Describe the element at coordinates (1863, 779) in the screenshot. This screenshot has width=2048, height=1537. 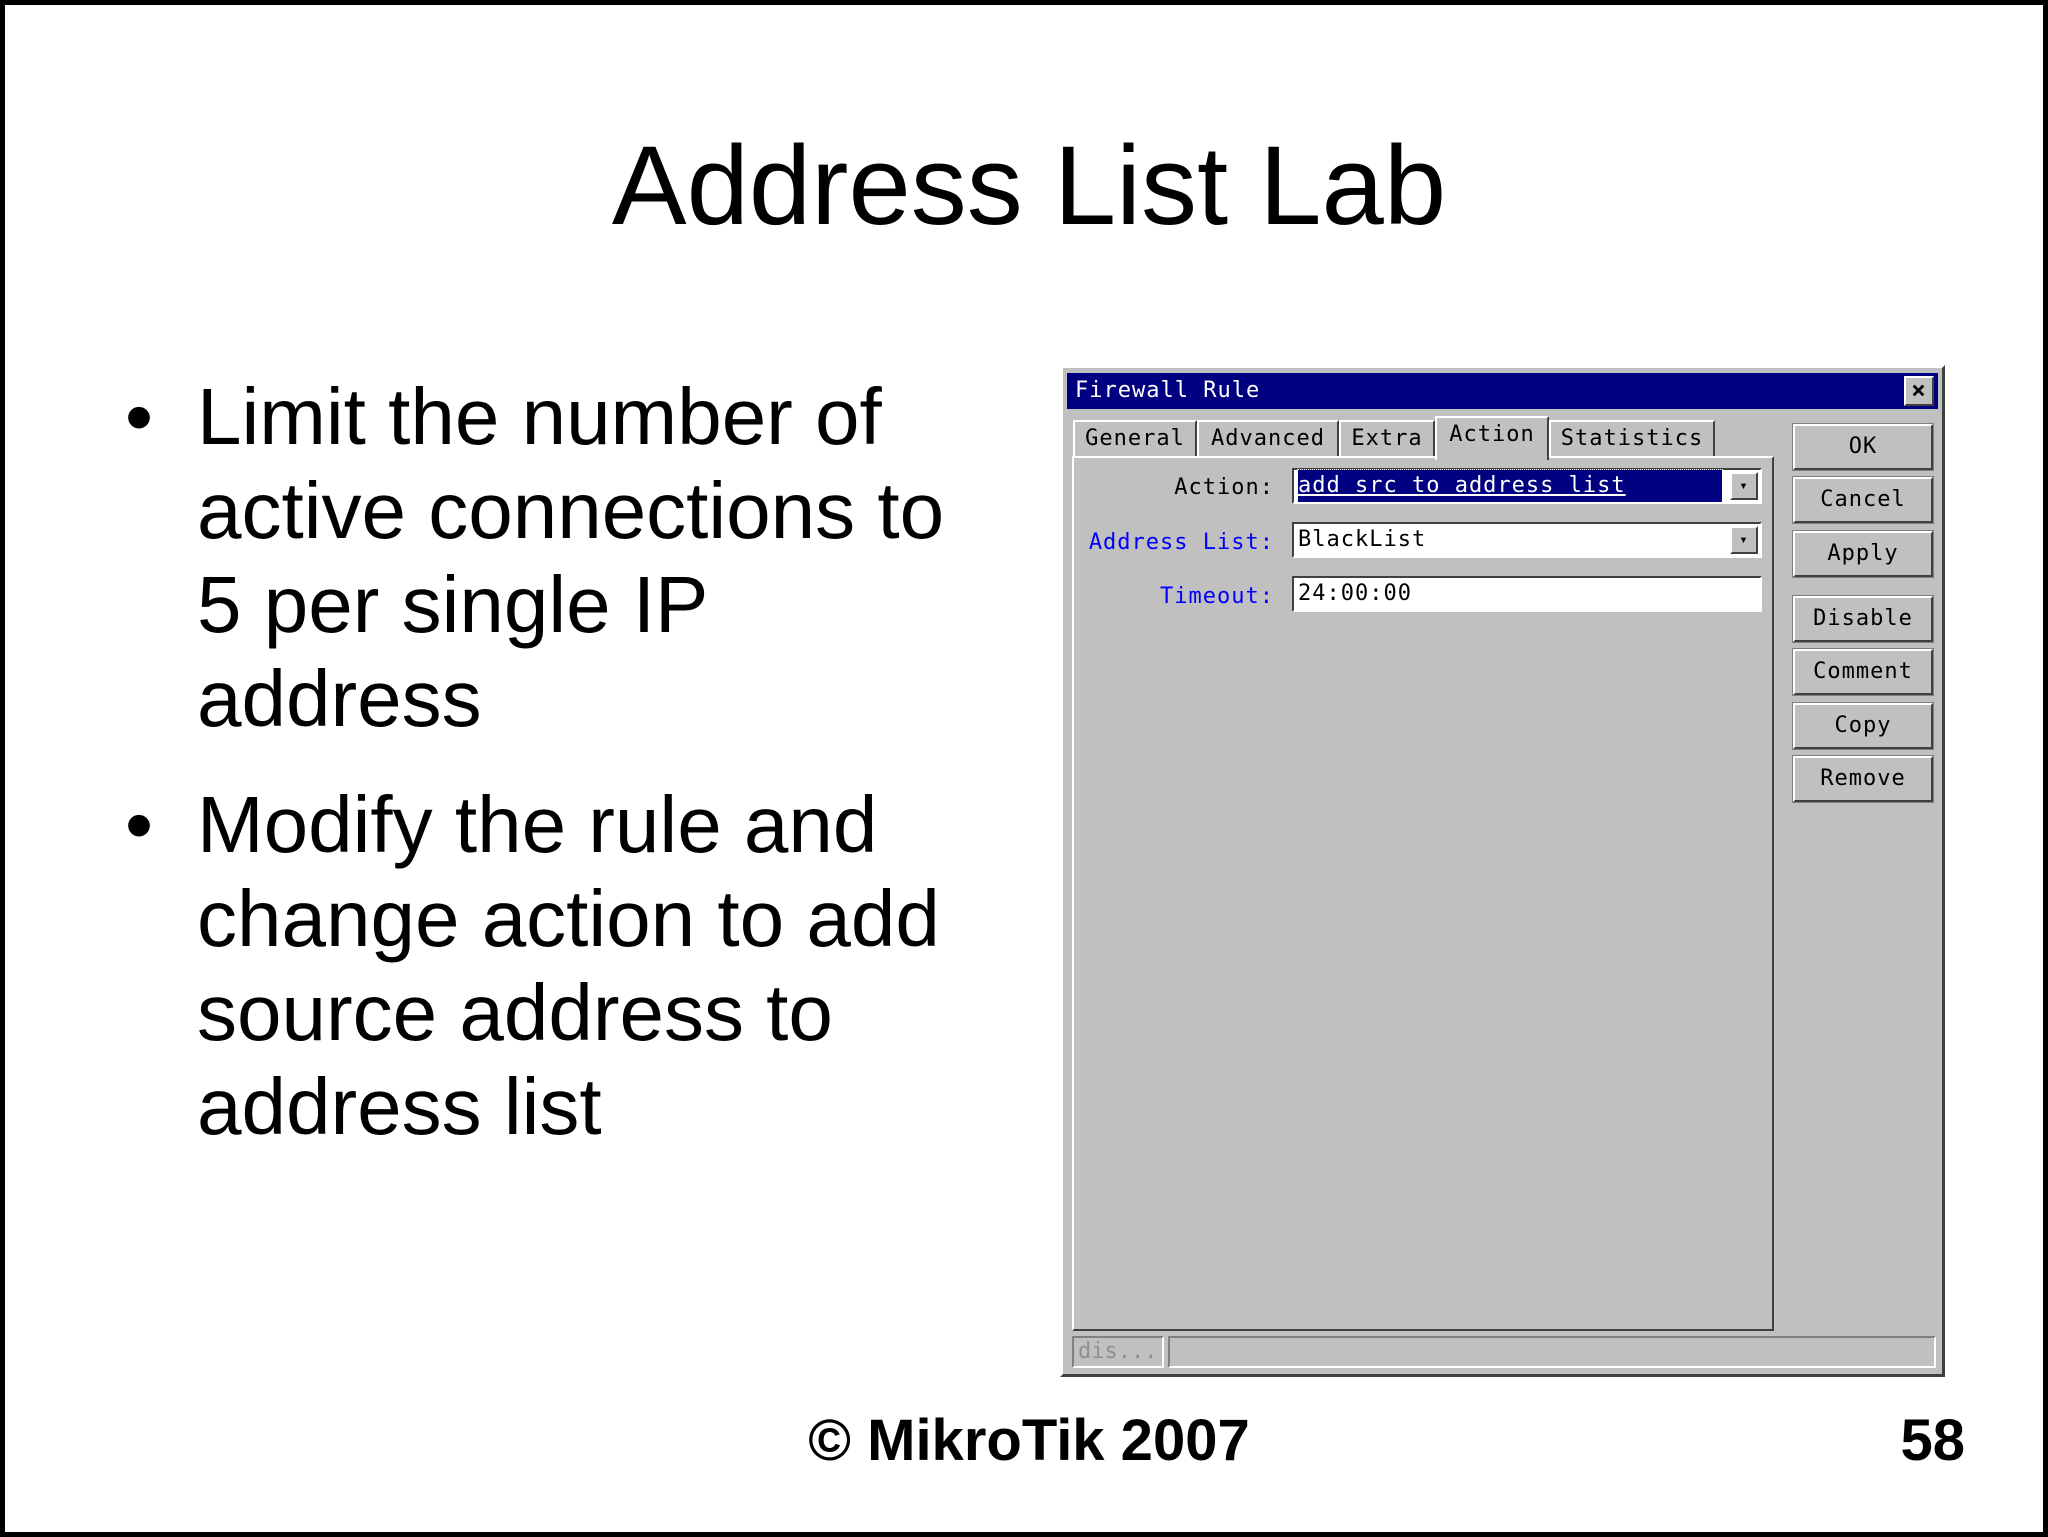
I see `remove-button: Remove` at that location.